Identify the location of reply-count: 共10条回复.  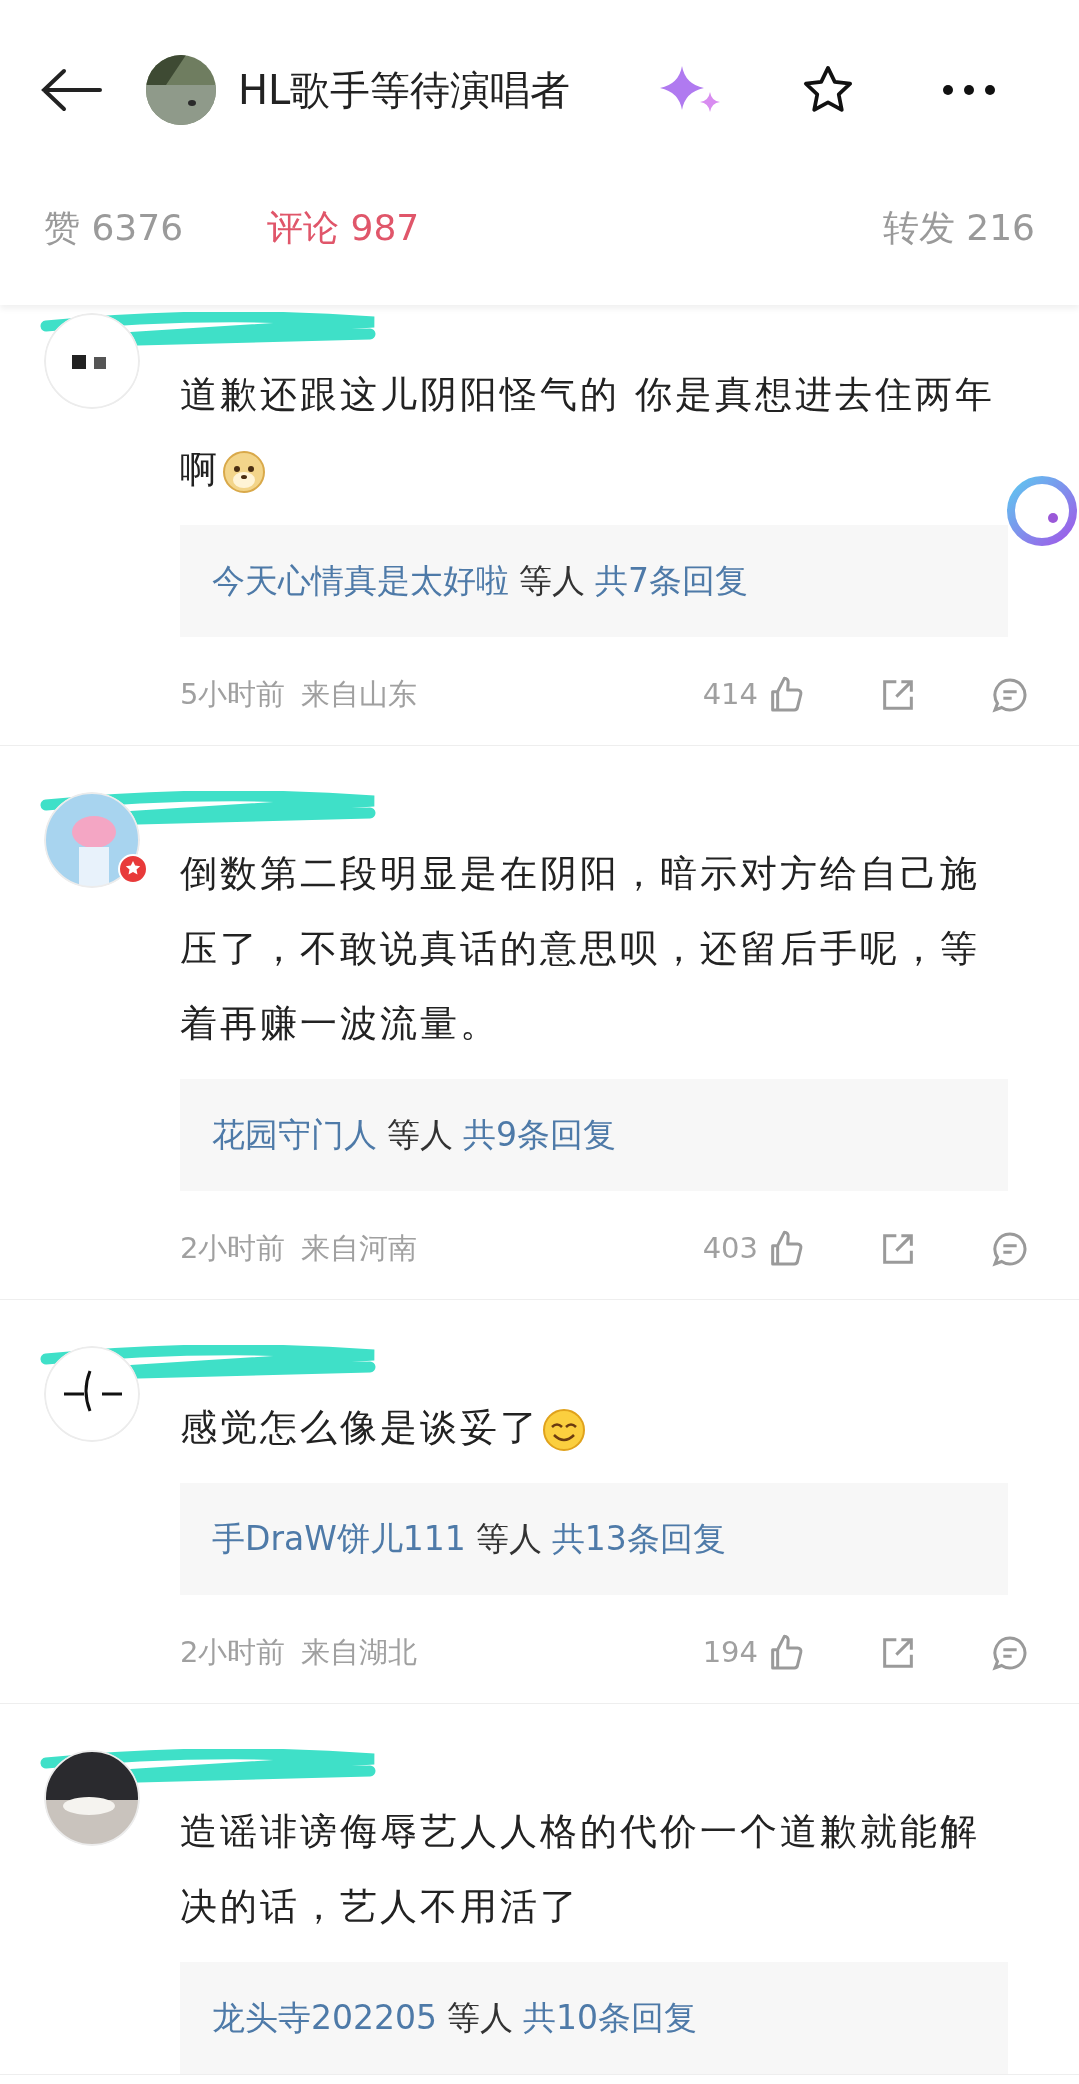
(610, 2018).